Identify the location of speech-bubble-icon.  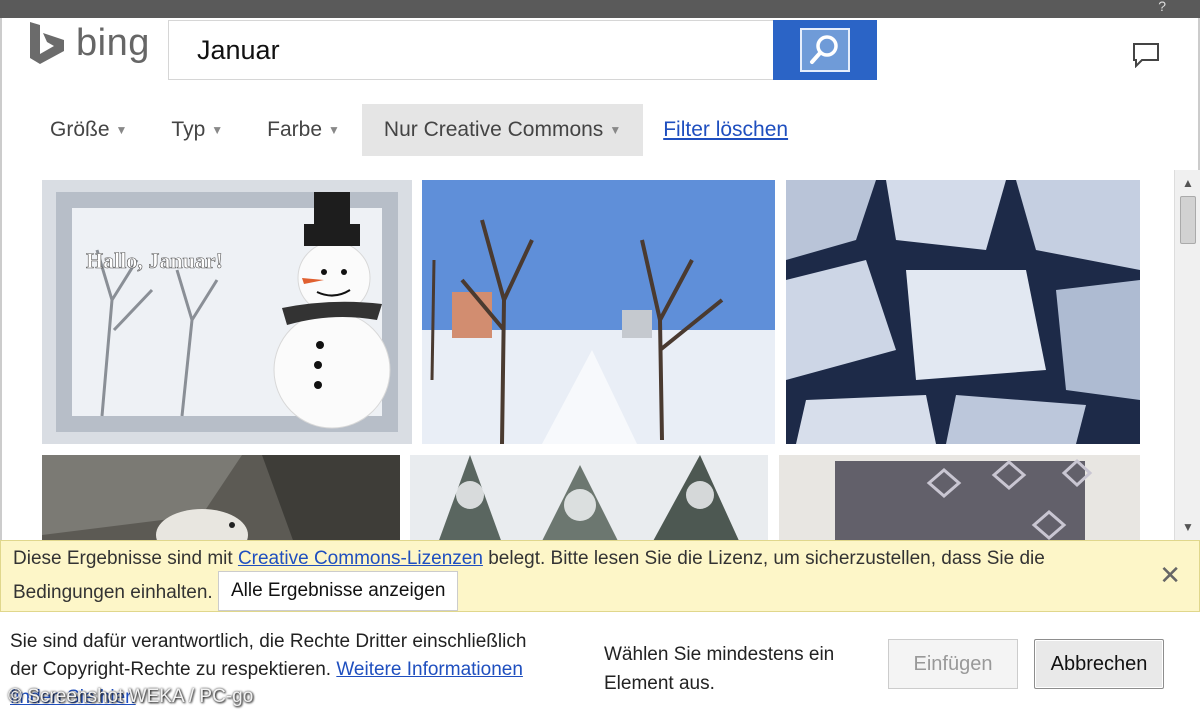
(1146, 55).